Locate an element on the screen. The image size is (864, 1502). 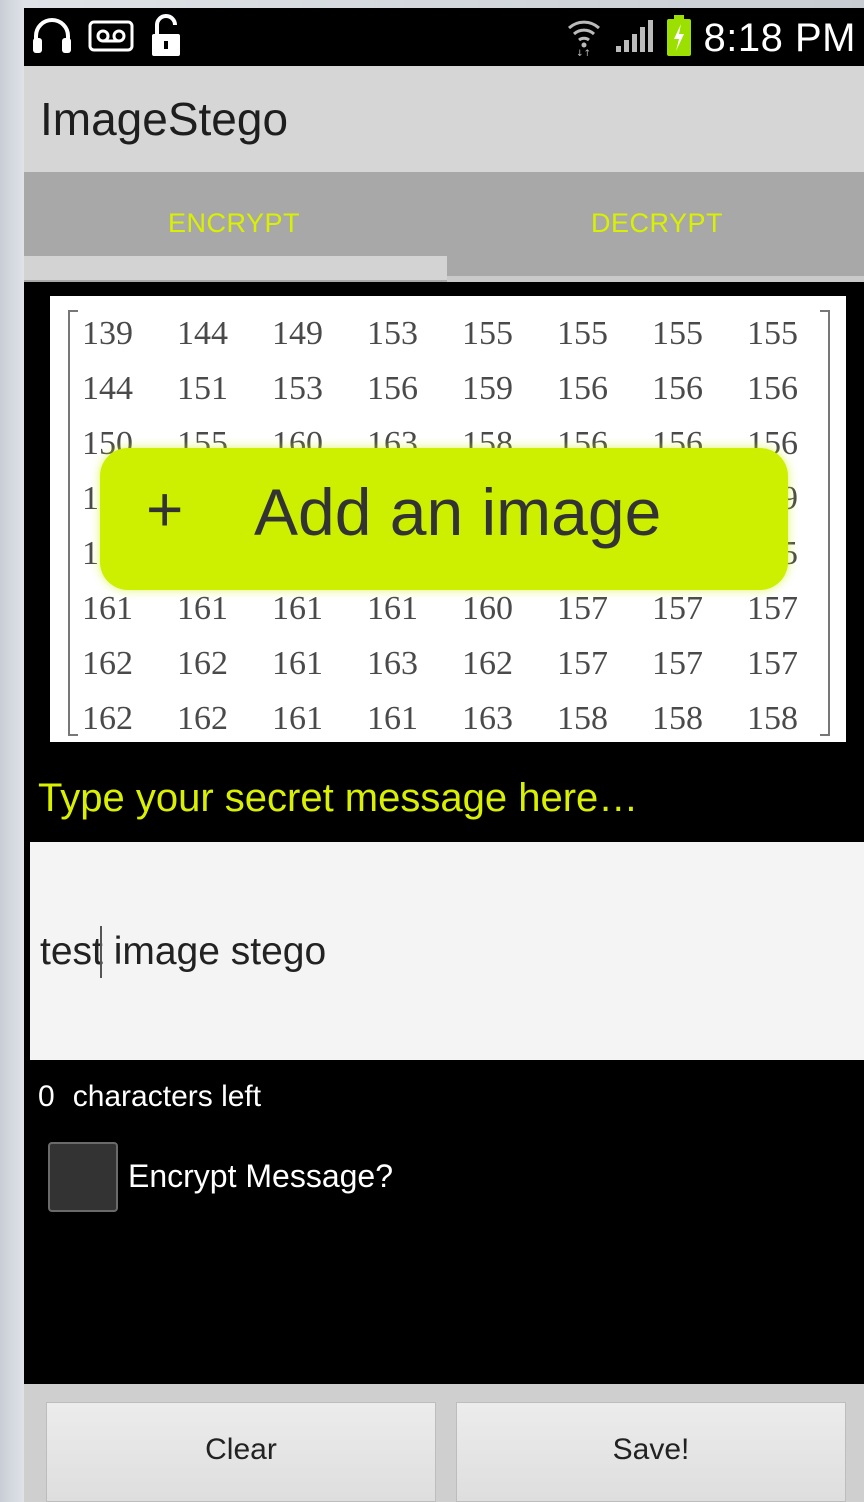
text-caret is located at coordinates (101, 952).